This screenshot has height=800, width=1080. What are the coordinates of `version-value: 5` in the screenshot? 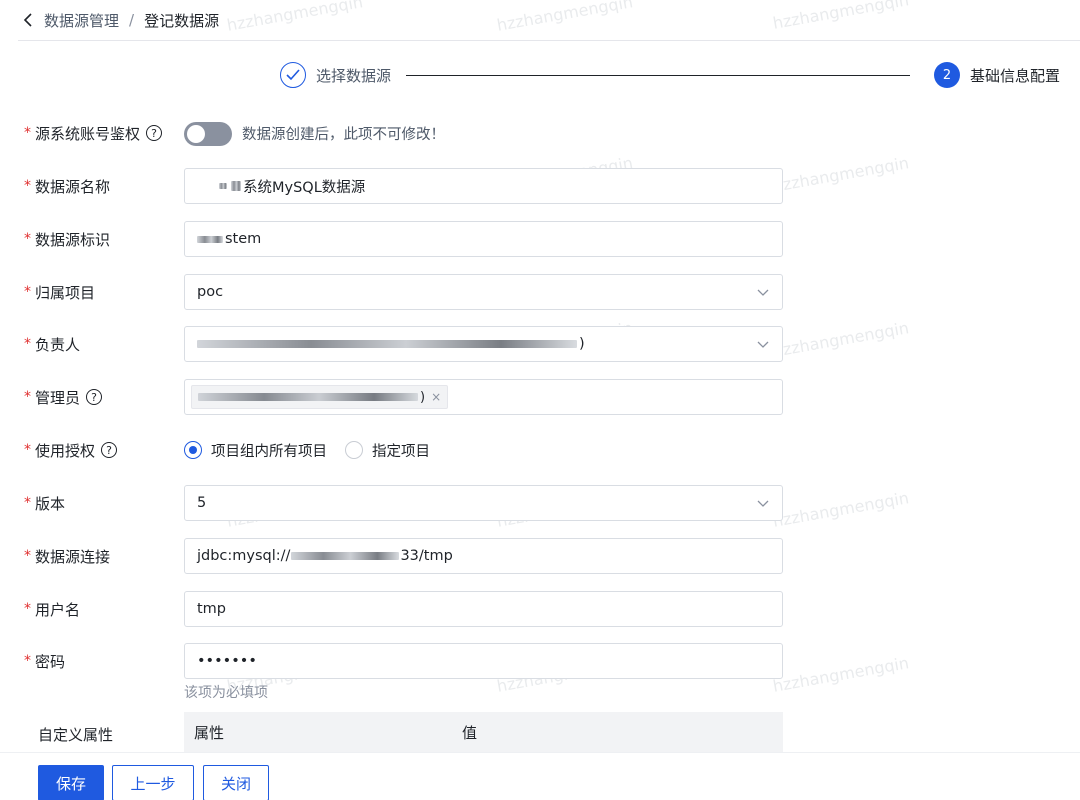 It's located at (202, 503).